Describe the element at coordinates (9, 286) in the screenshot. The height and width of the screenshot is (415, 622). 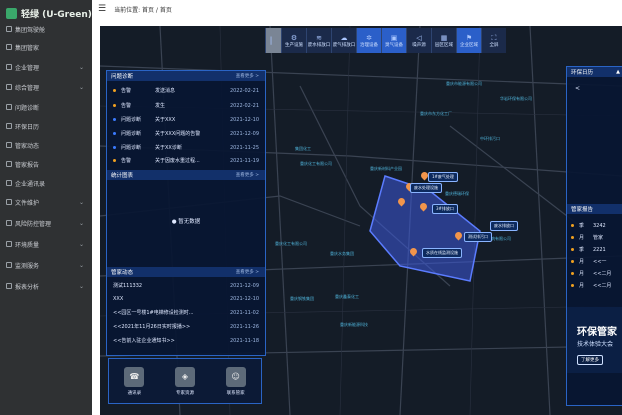
I see `chart-icon` at that location.